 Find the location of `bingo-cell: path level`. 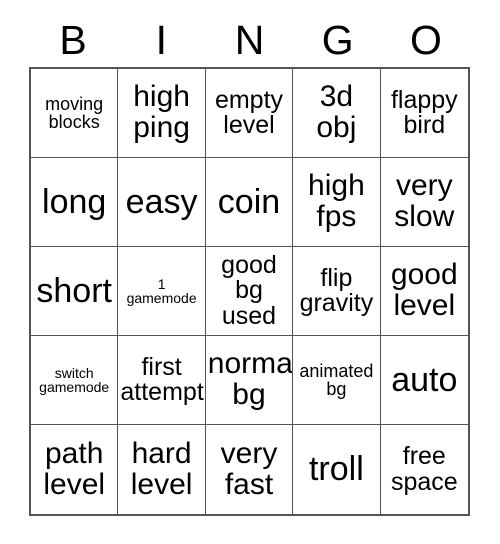

bingo-cell: path level is located at coordinates (75, 469).